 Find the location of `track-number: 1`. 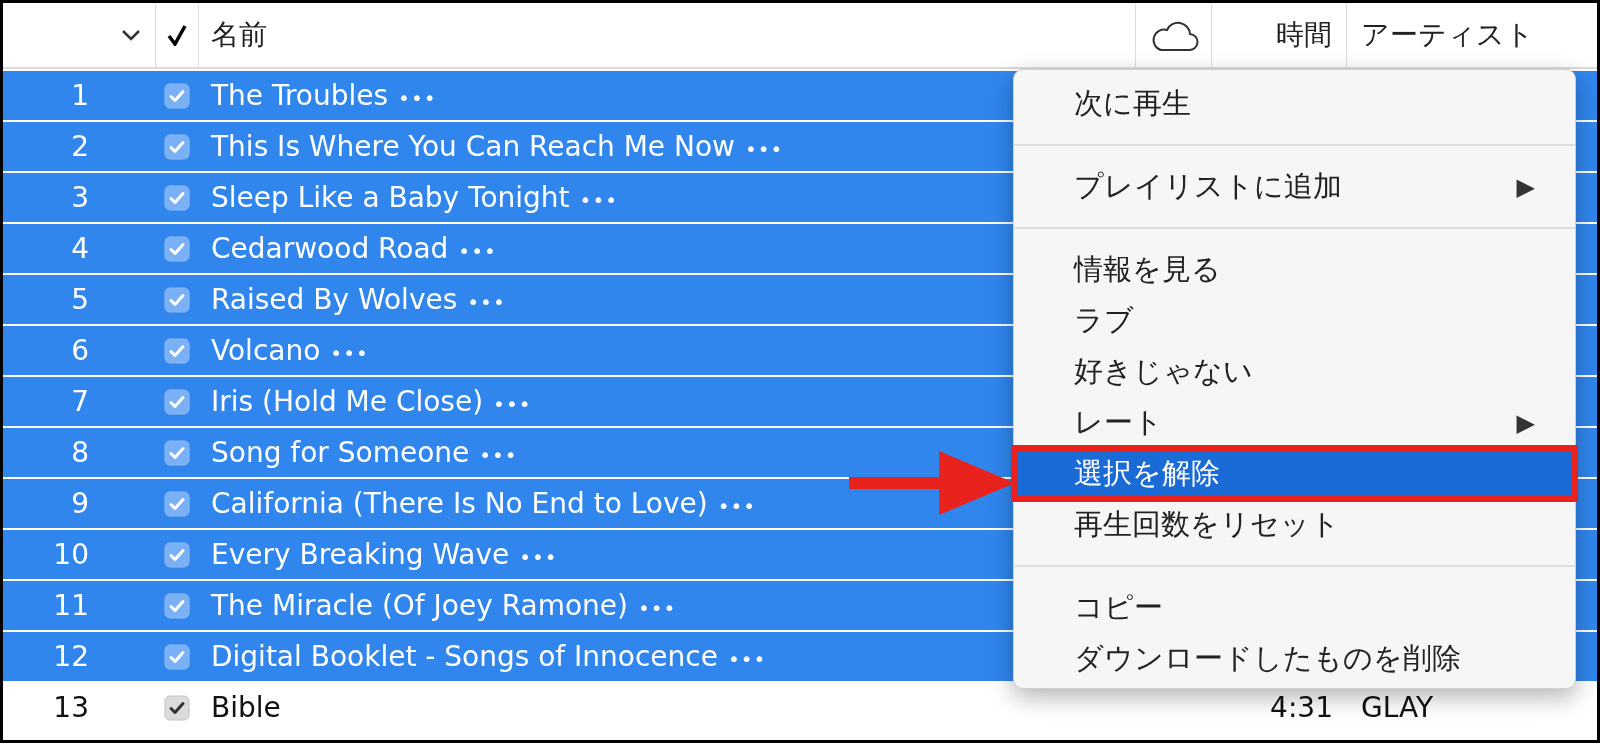

track-number: 1 is located at coordinates (80, 95).